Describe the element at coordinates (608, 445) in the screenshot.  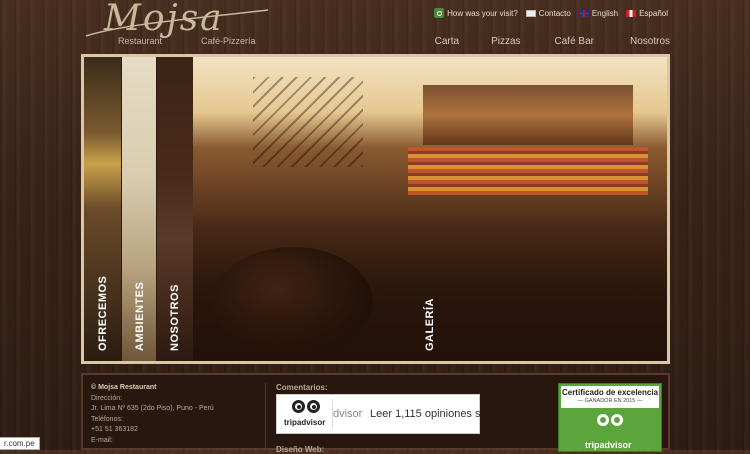
I see `certificate-brand: tripadvisor` at that location.